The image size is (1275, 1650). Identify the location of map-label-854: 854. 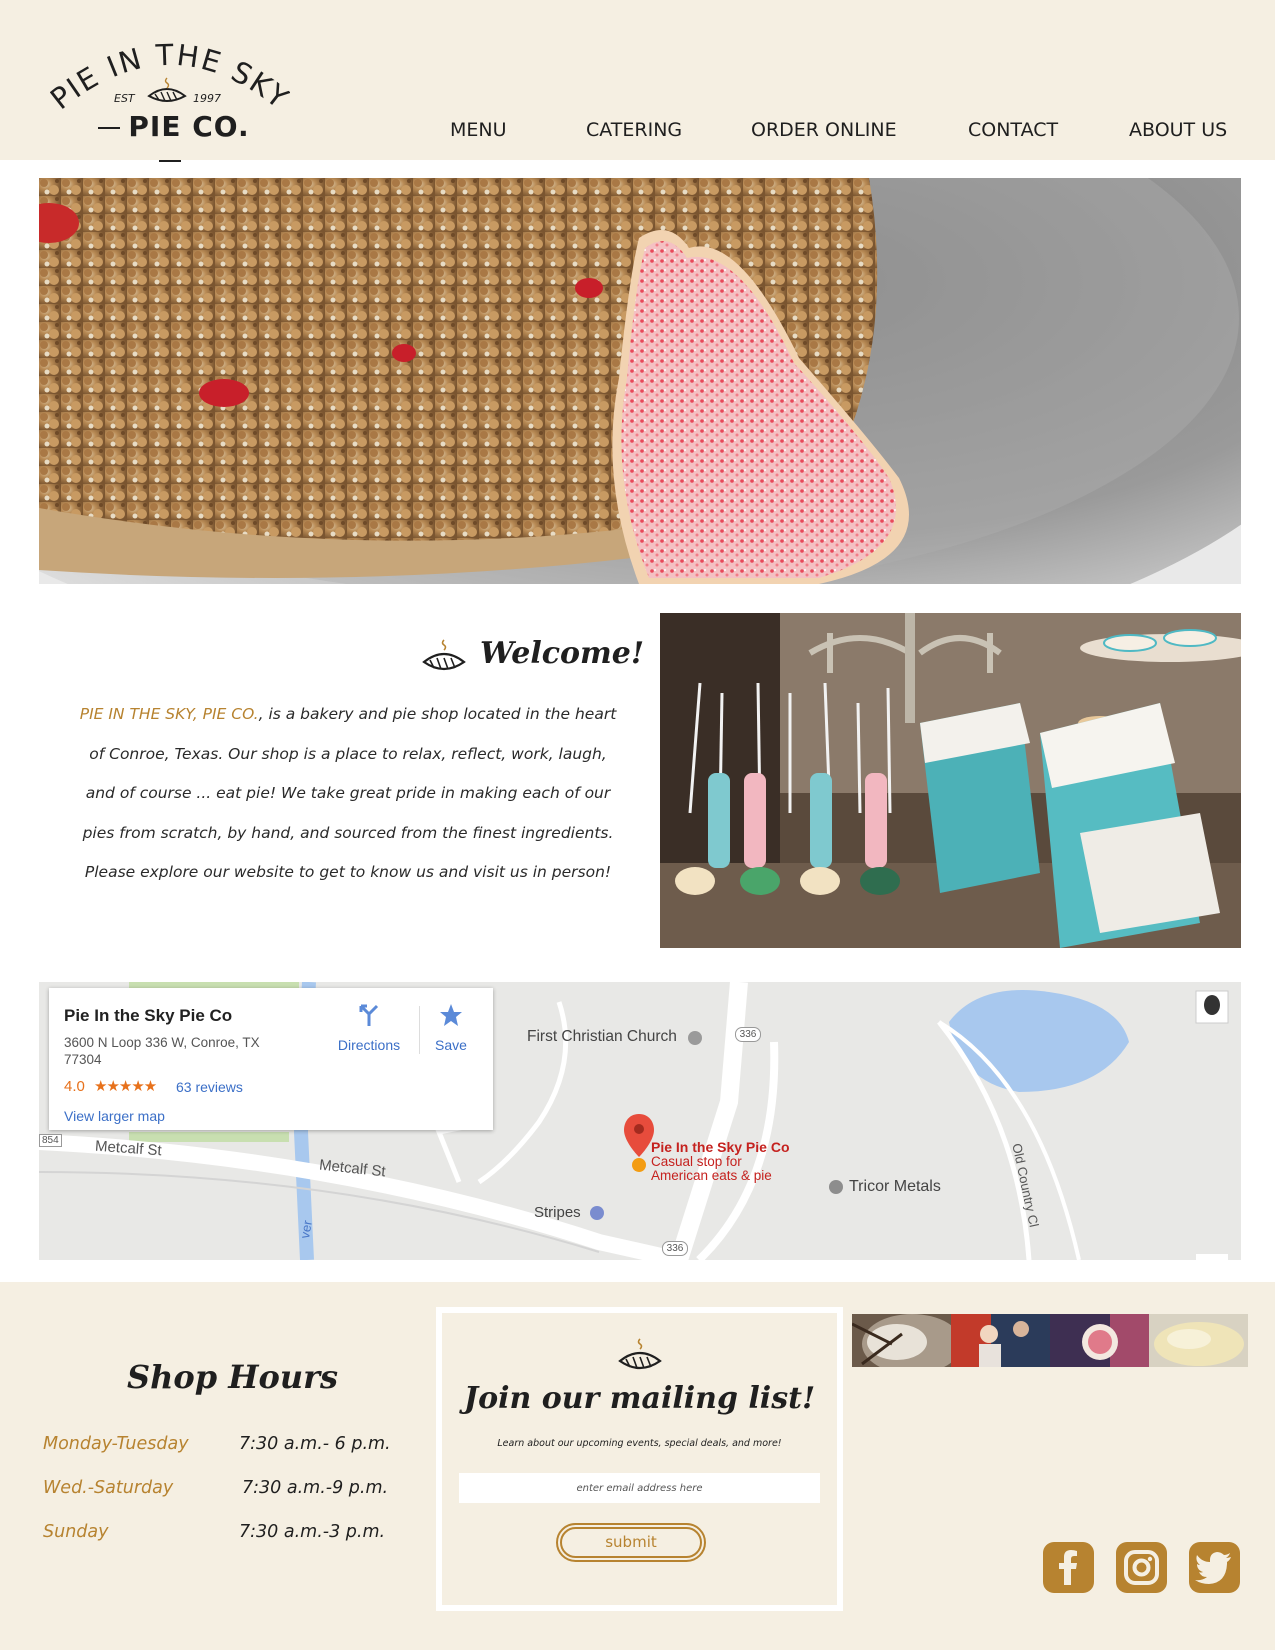
(50, 1140).